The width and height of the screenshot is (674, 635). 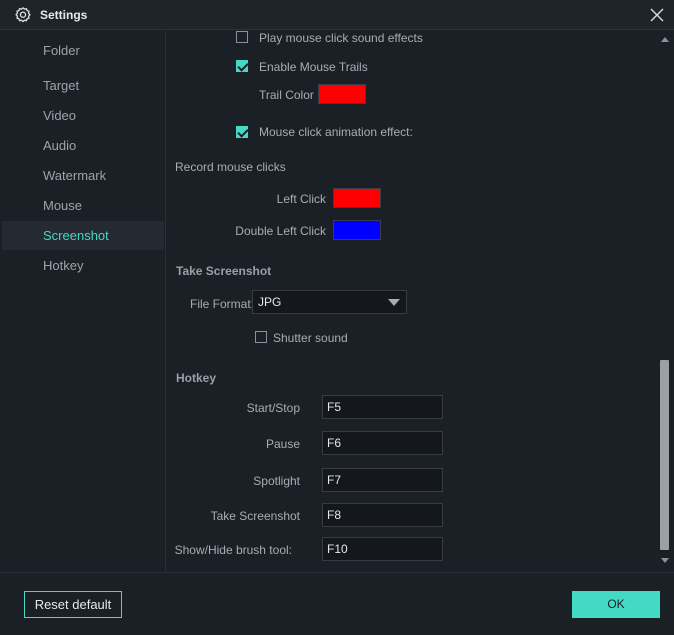 What do you see at coordinates (665, 301) in the screenshot?
I see `scrollbar` at bounding box center [665, 301].